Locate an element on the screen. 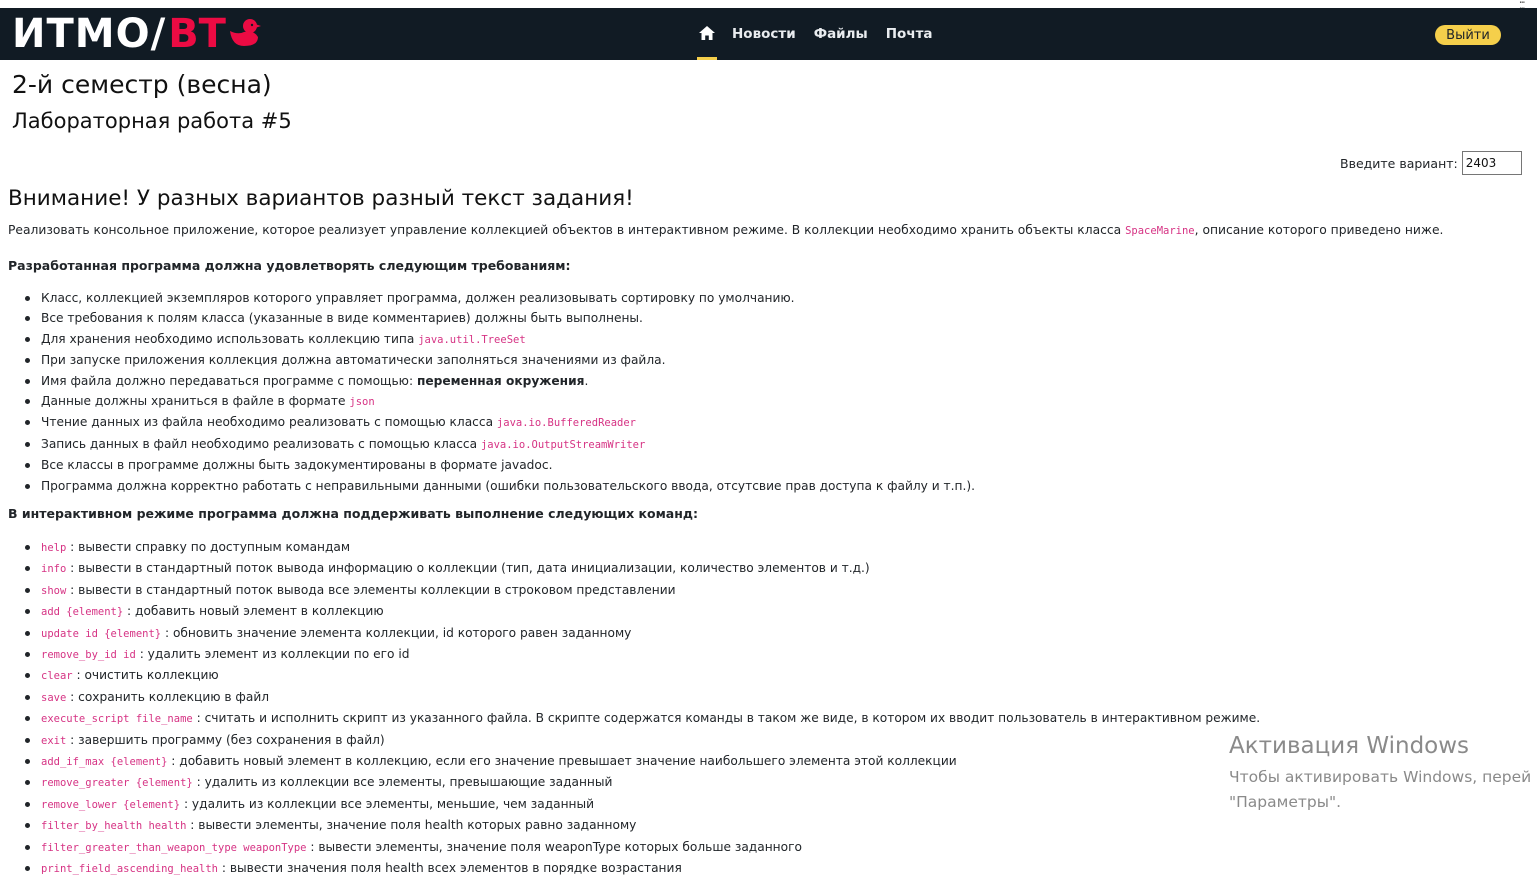 The height and width of the screenshot is (880, 1537). nav-link-news: Новости is located at coordinates (764, 34).